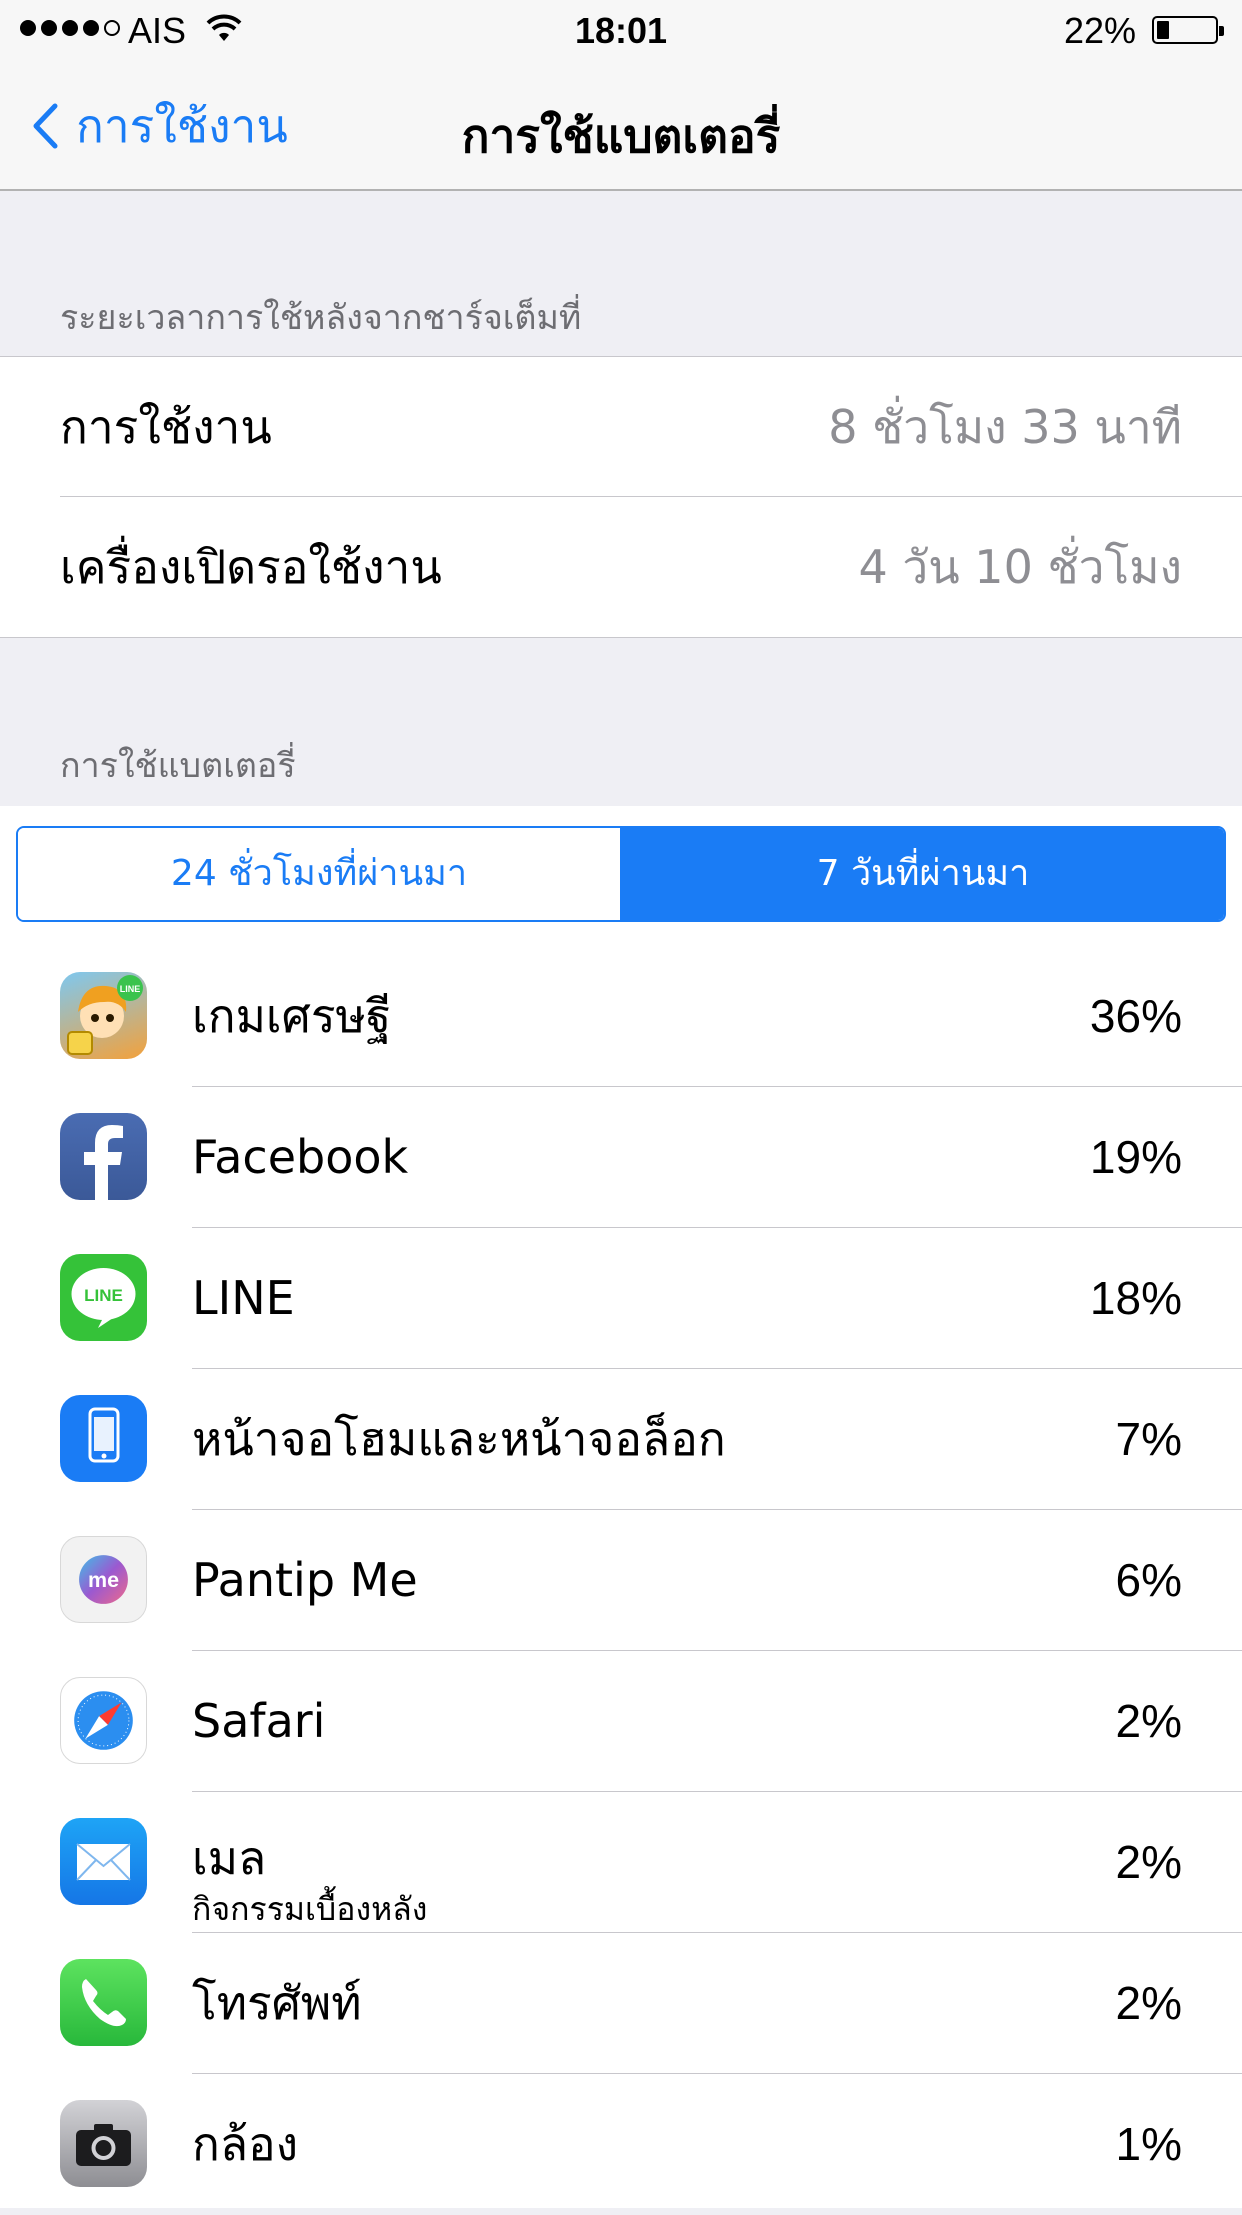  Describe the element at coordinates (103, 1720) in the screenshot. I see `safari-icon` at that location.